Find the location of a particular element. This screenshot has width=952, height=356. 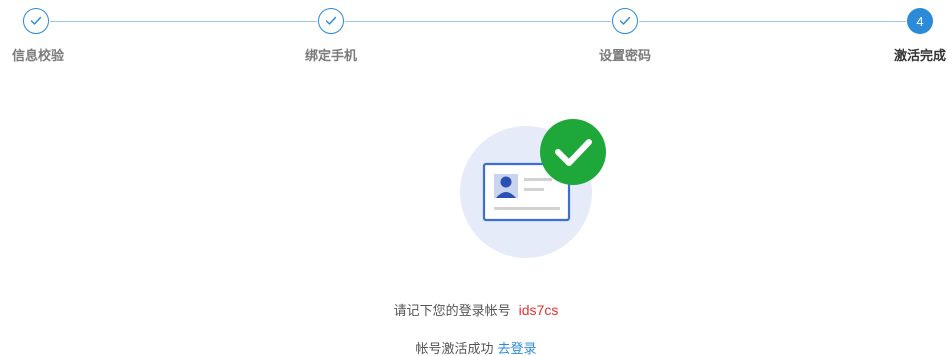

login-link: 去登录 is located at coordinates (517, 349).